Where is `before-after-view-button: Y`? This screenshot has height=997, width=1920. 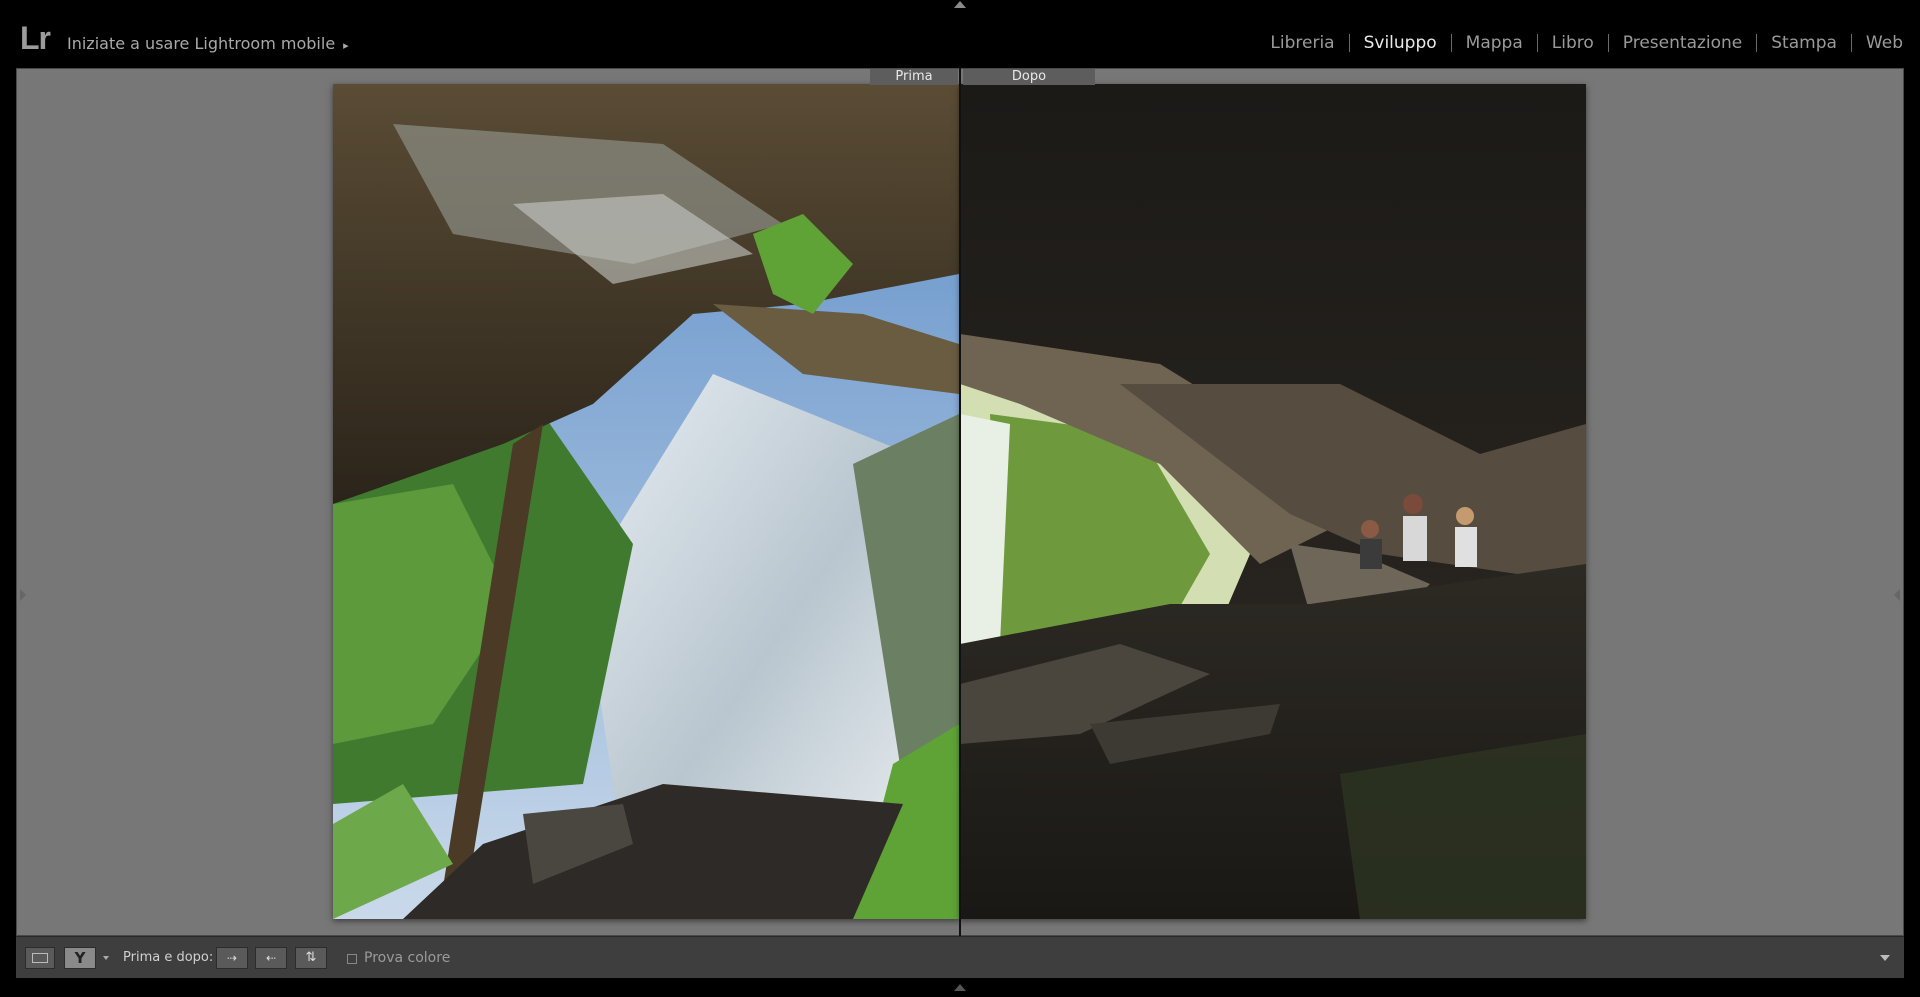
before-after-view-button: Y is located at coordinates (80, 958).